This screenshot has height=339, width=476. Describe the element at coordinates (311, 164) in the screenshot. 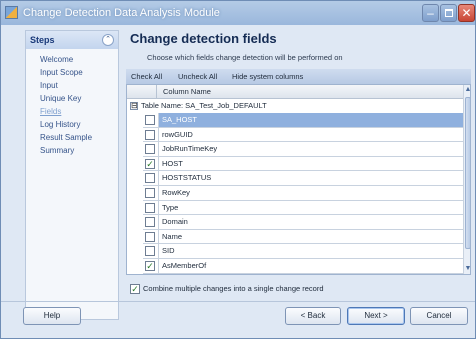

I see `column-name-cell: HOST` at that location.